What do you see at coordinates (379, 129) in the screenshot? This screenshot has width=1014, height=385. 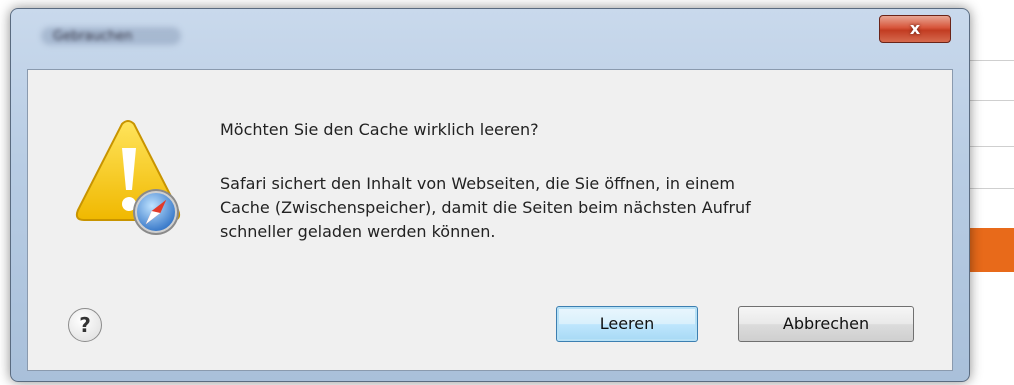 I see `dialog-heading: Möchten Sie den Cache wirklich leeren?` at bounding box center [379, 129].